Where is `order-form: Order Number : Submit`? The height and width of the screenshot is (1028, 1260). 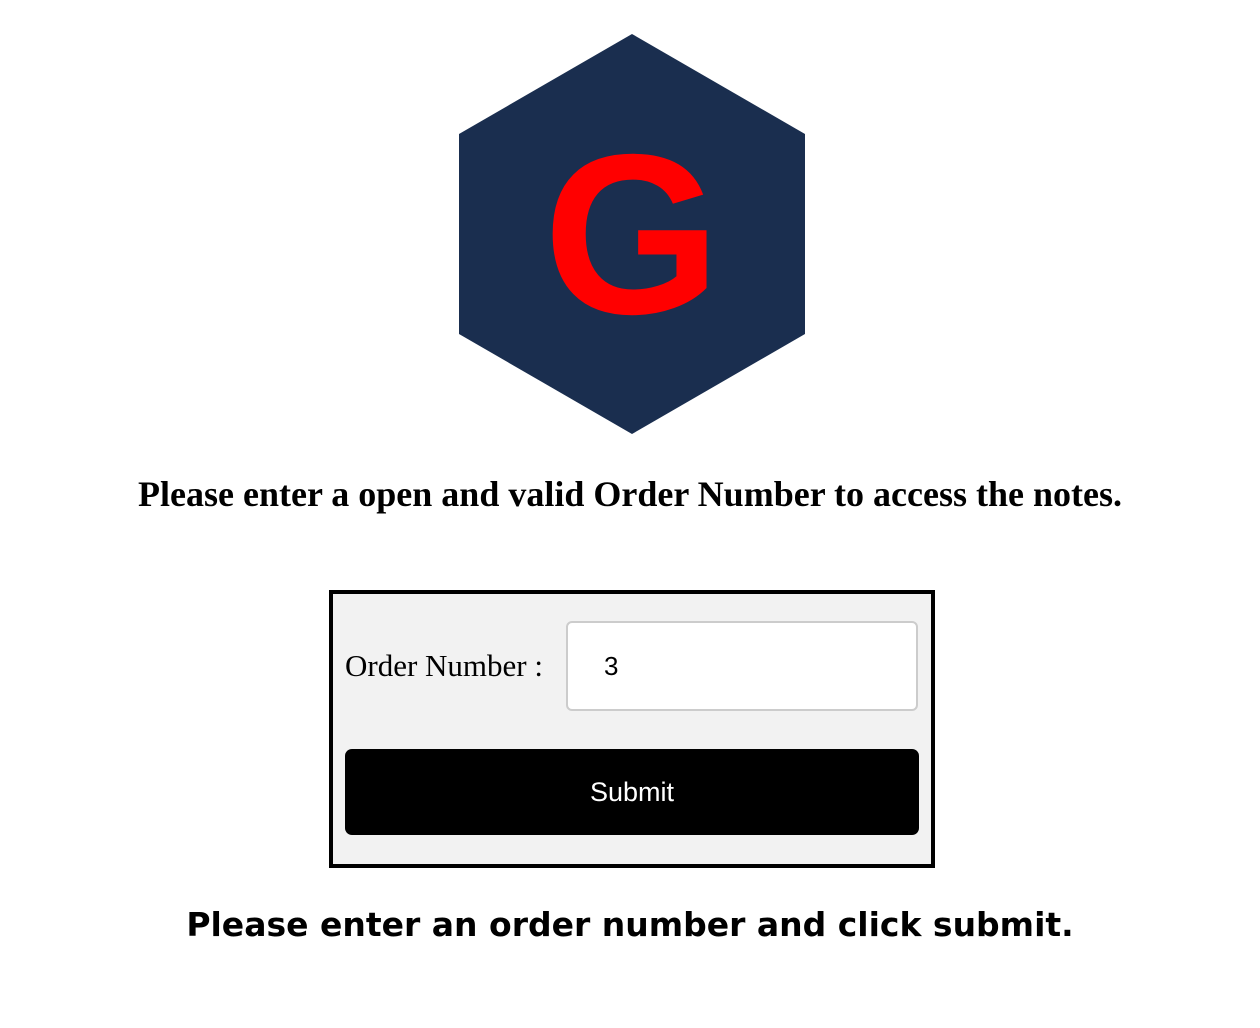
order-form: Order Number : Submit is located at coordinates (632, 729).